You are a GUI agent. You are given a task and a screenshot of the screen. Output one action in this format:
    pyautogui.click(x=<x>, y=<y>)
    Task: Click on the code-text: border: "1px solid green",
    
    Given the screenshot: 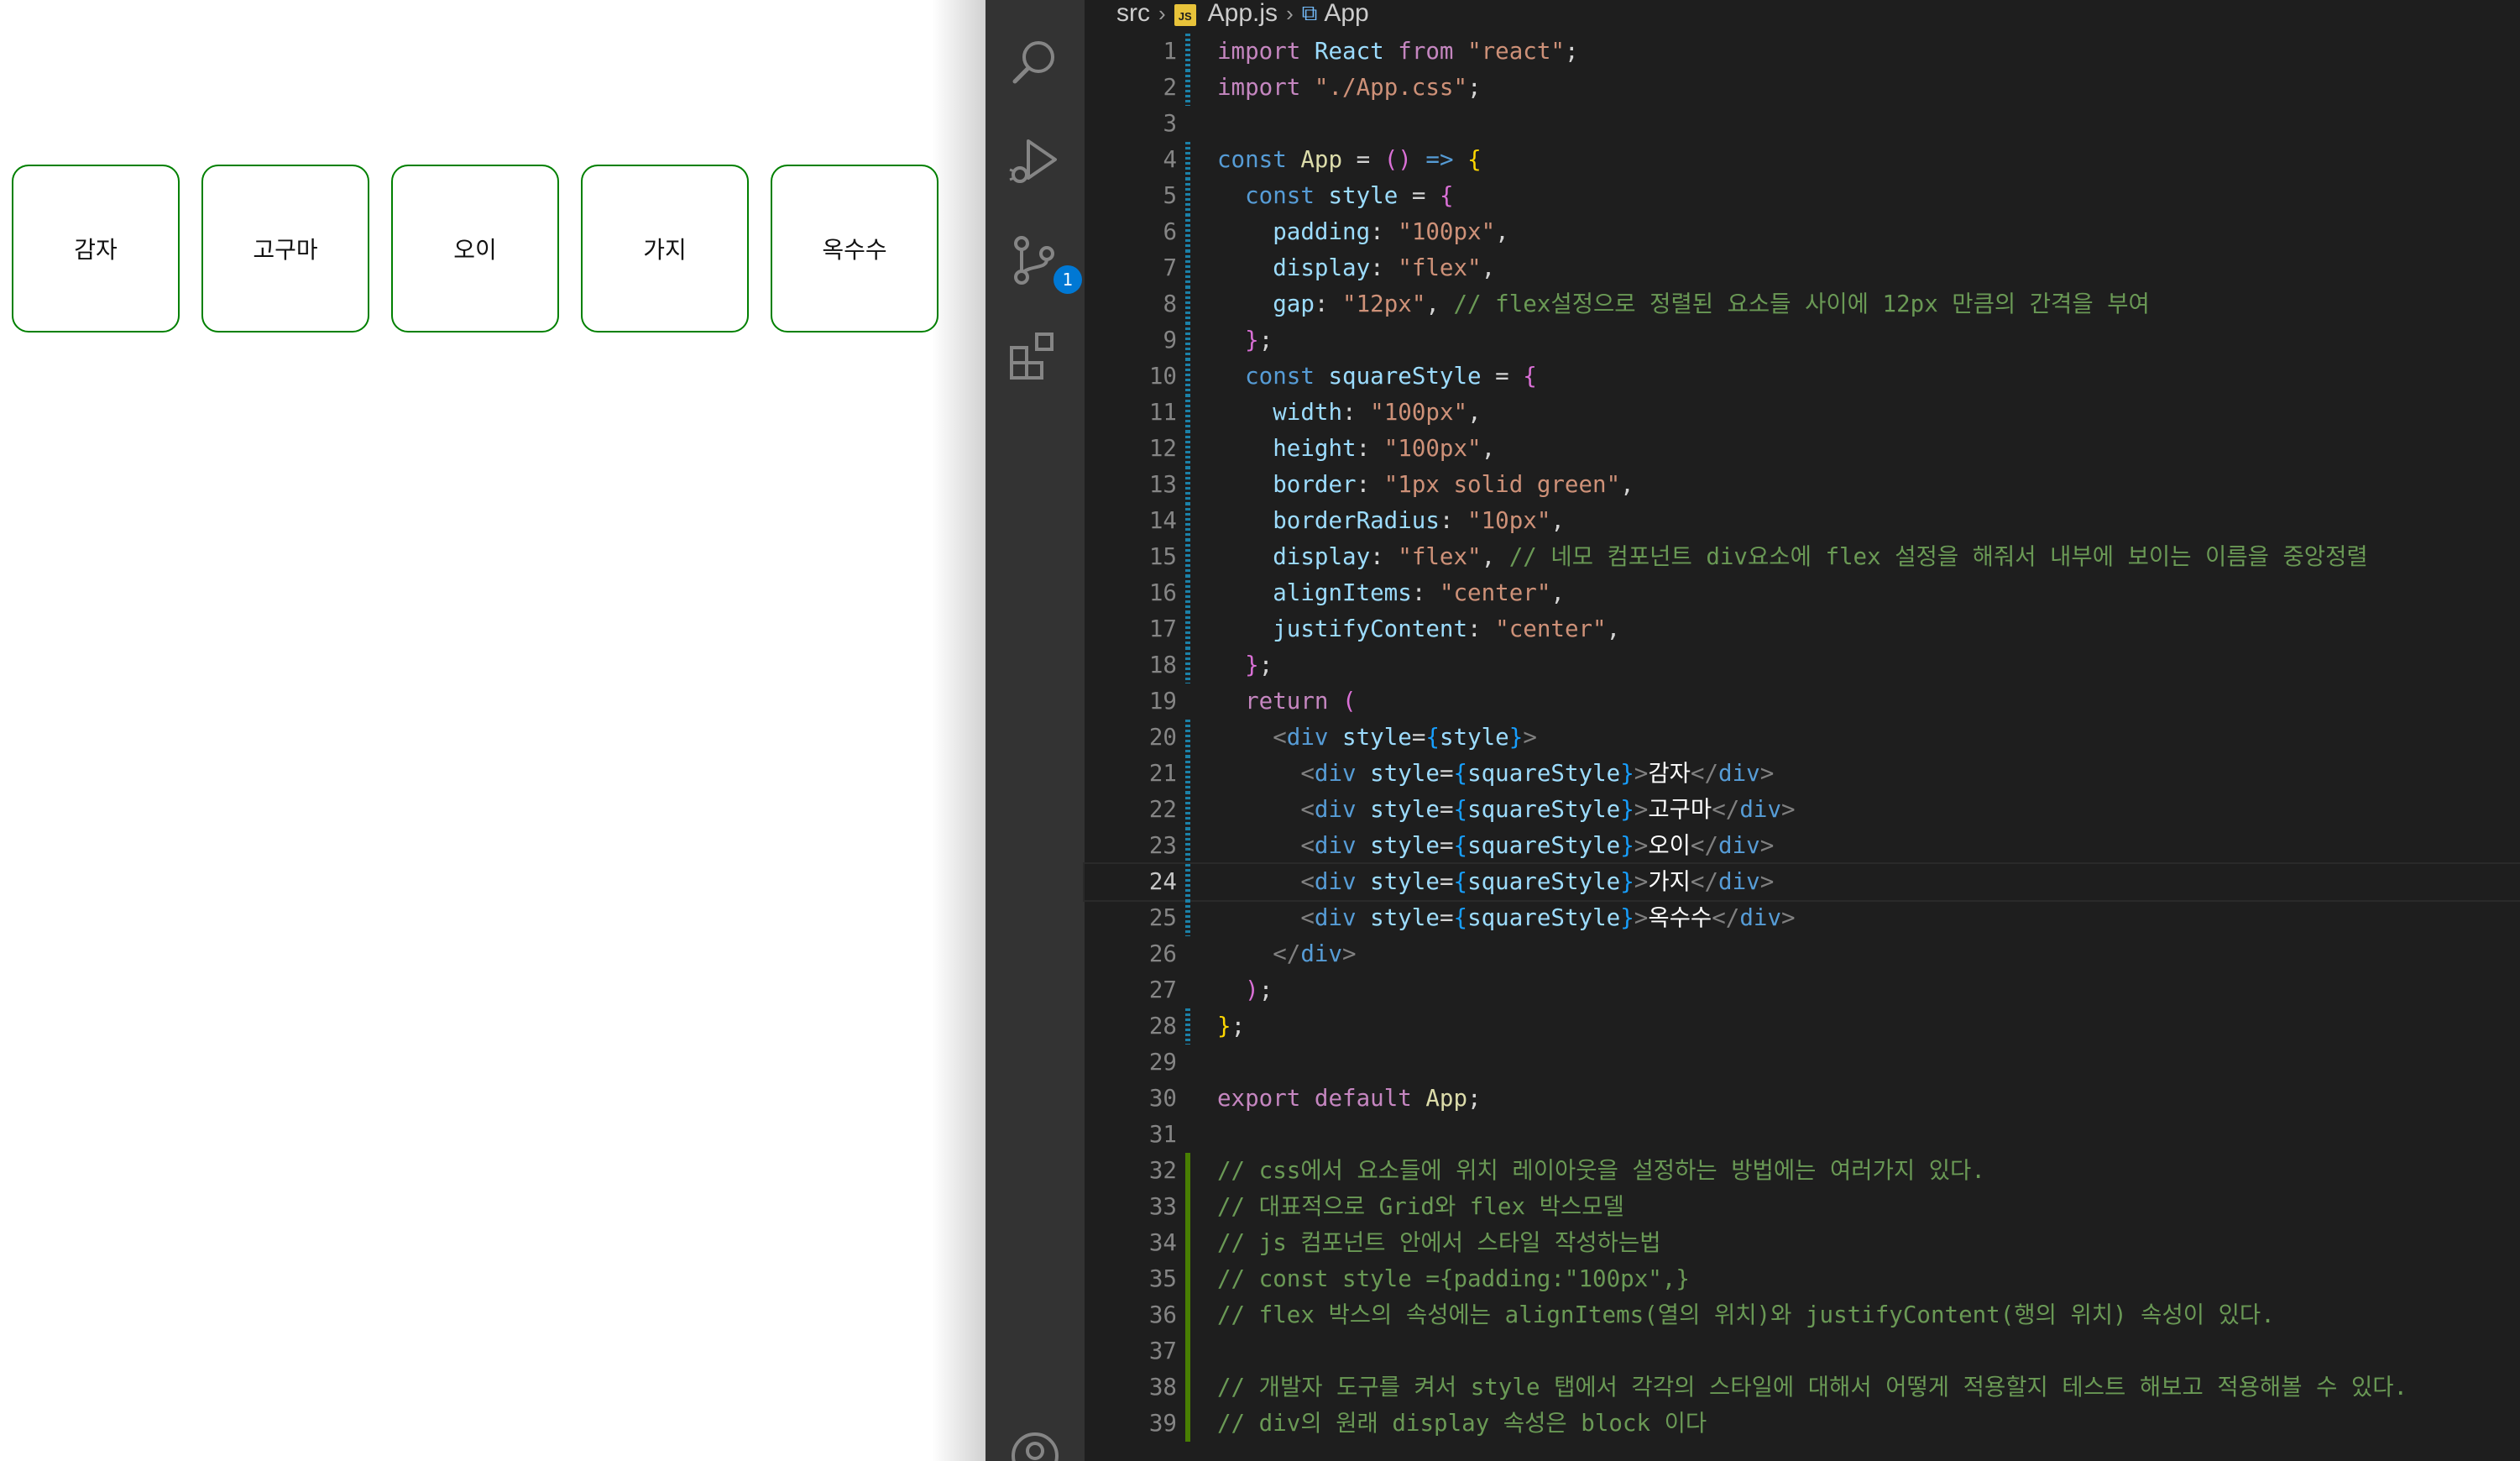 What is the action you would take?
    pyautogui.click(x=1425, y=485)
    